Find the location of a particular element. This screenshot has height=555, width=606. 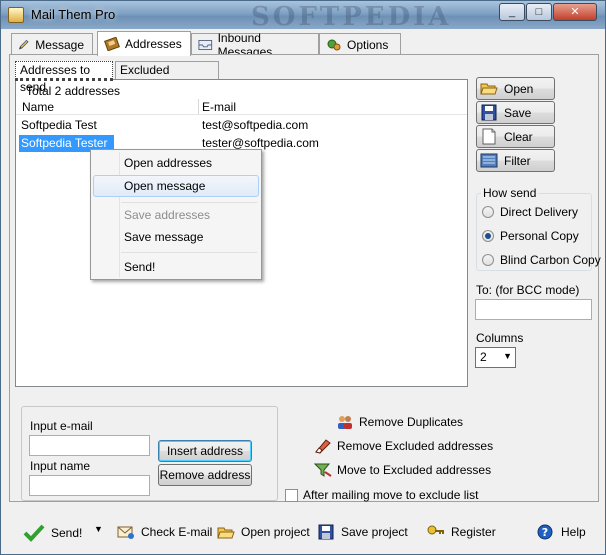

tab-message-label: Message is located at coordinates (59, 44).